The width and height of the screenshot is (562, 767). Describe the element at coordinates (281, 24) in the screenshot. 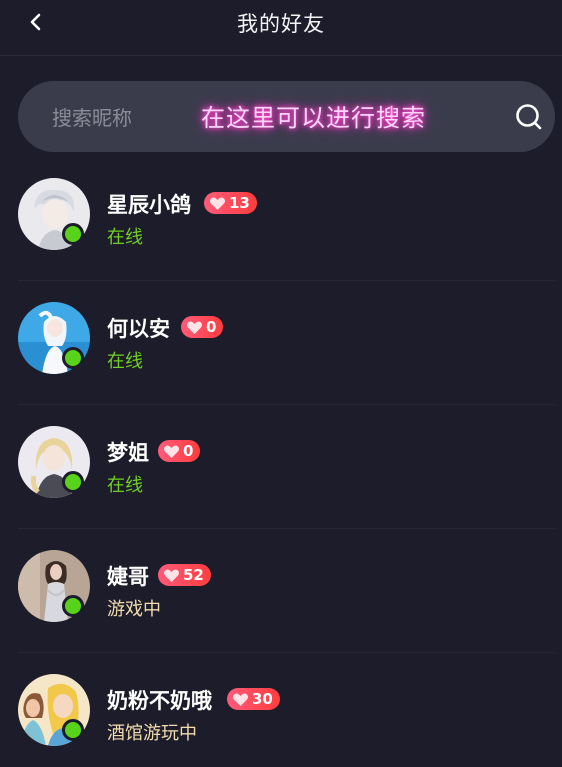

I see `page-title: 我的好友` at that location.